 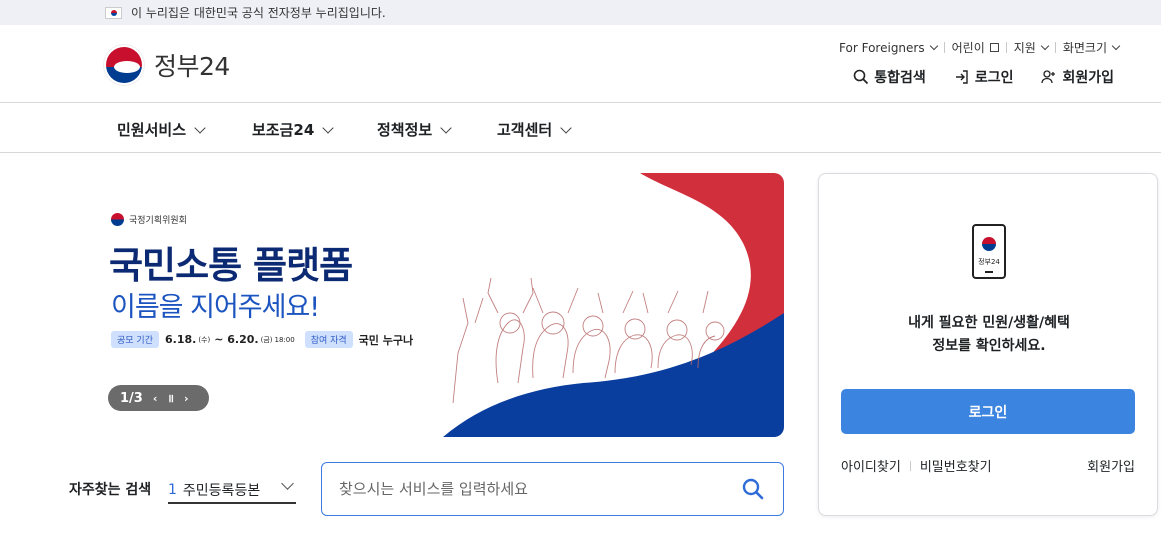 What do you see at coordinates (221, 490) in the screenshot?
I see `frequent-search-value: 주민등록등본` at bounding box center [221, 490].